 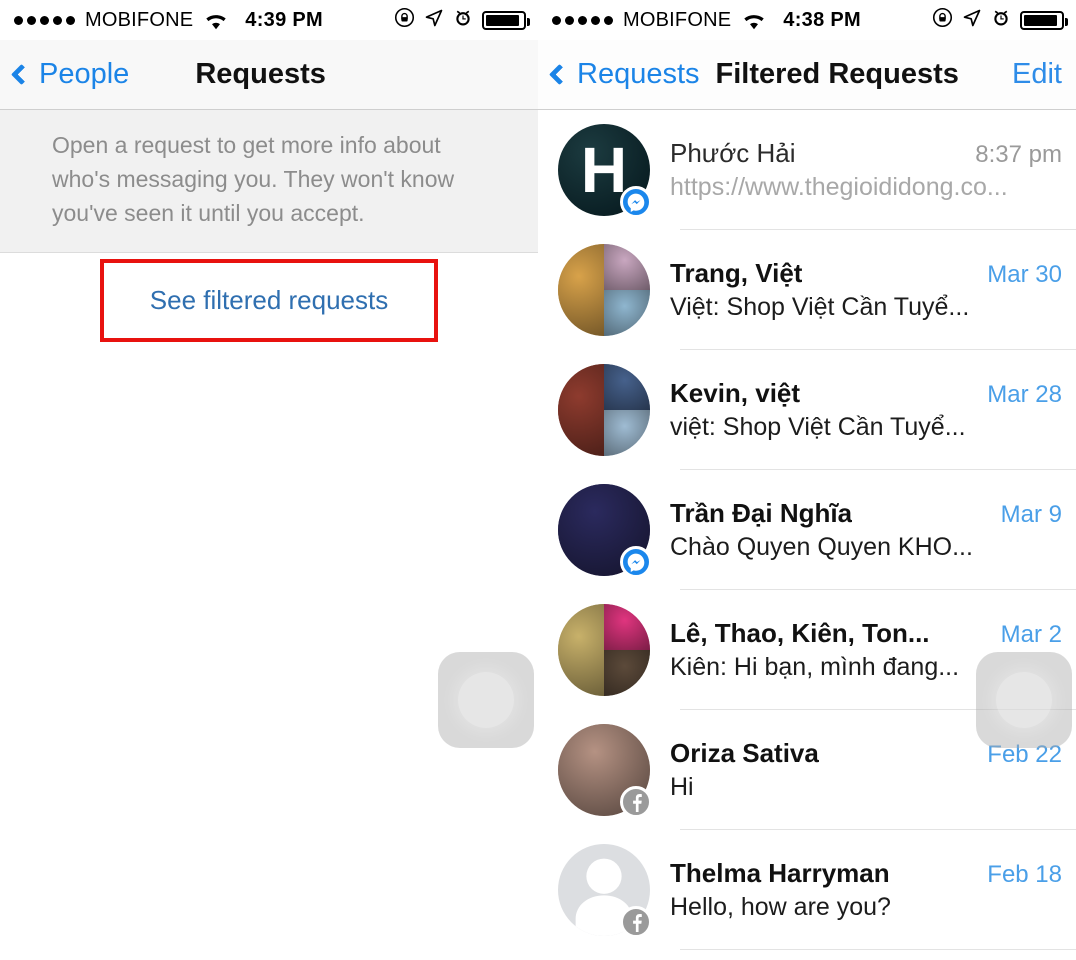 What do you see at coordinates (284, 19) in the screenshot?
I see `clock-time-label: 4:39 PM` at bounding box center [284, 19].